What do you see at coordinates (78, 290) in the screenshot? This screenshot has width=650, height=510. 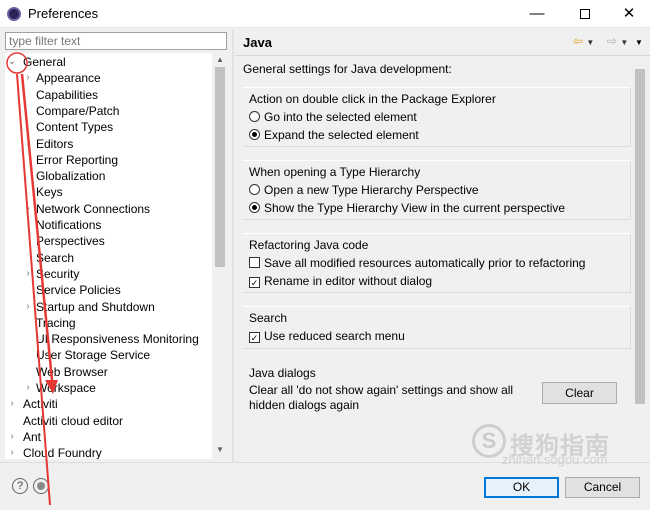 I see `tree-item-label: Service Policies` at bounding box center [78, 290].